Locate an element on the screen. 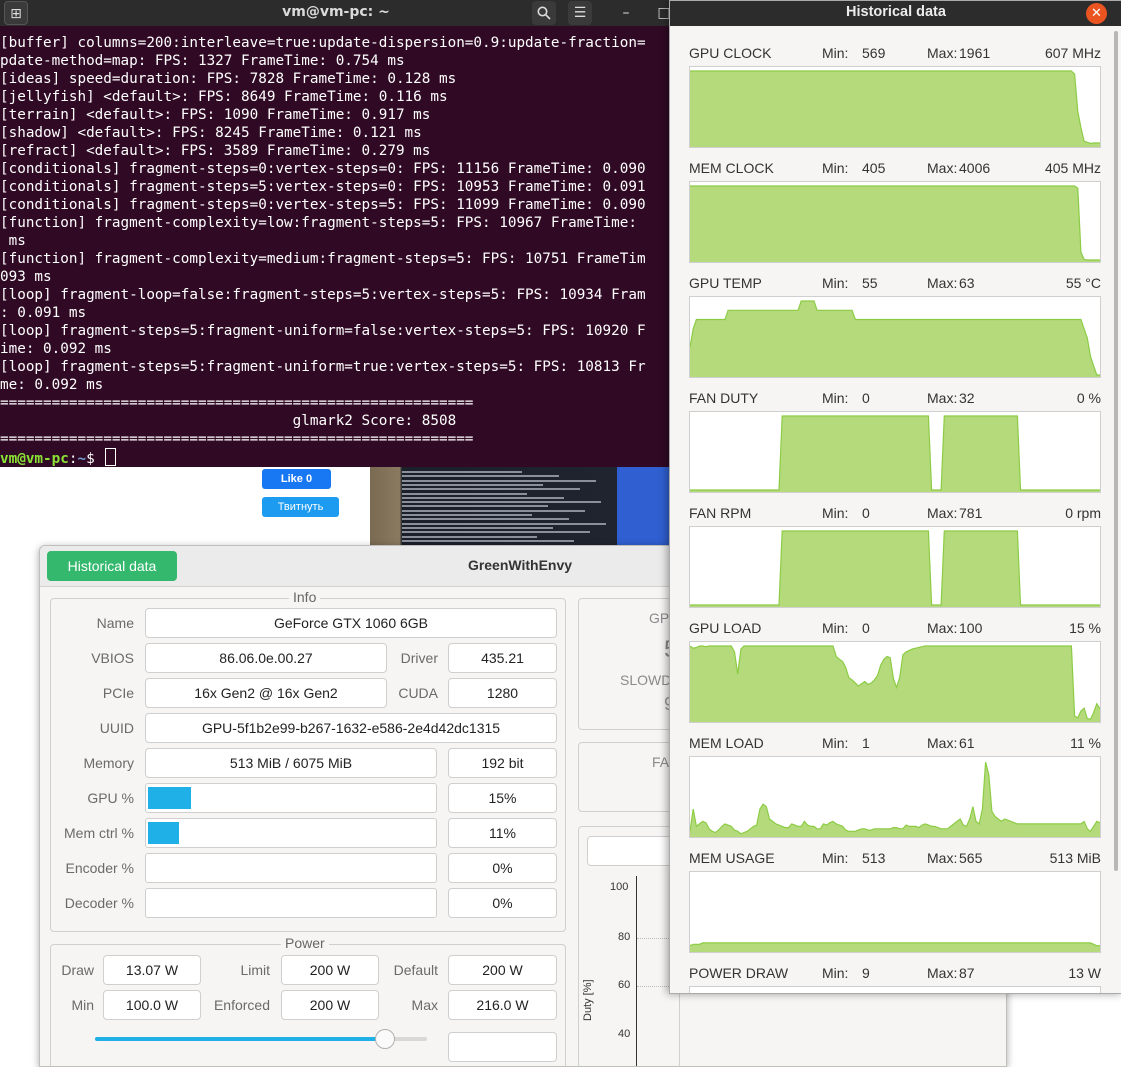  metric-max-value: 565 is located at coordinates (971, 858).